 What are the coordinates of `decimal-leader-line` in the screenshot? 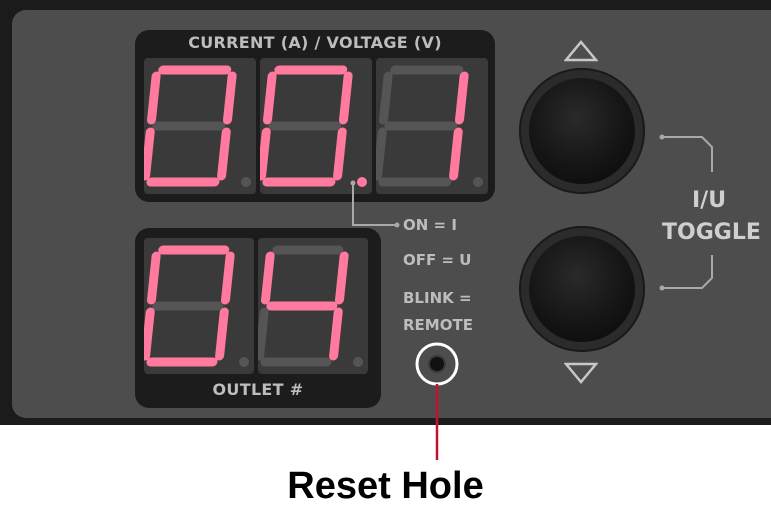 It's located at (374, 204).